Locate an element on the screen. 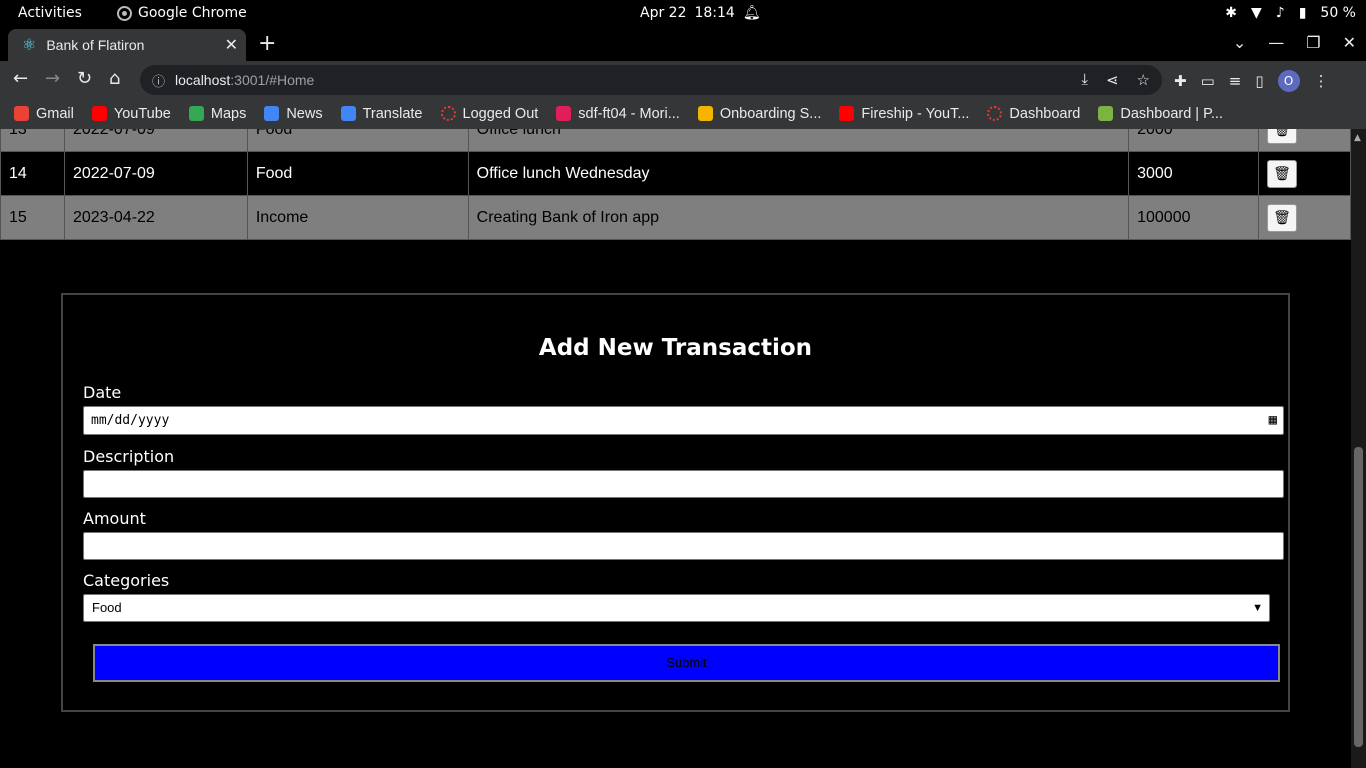 The width and height of the screenshot is (1366, 768). calendar-icon: ▦ is located at coordinates (1273, 420).